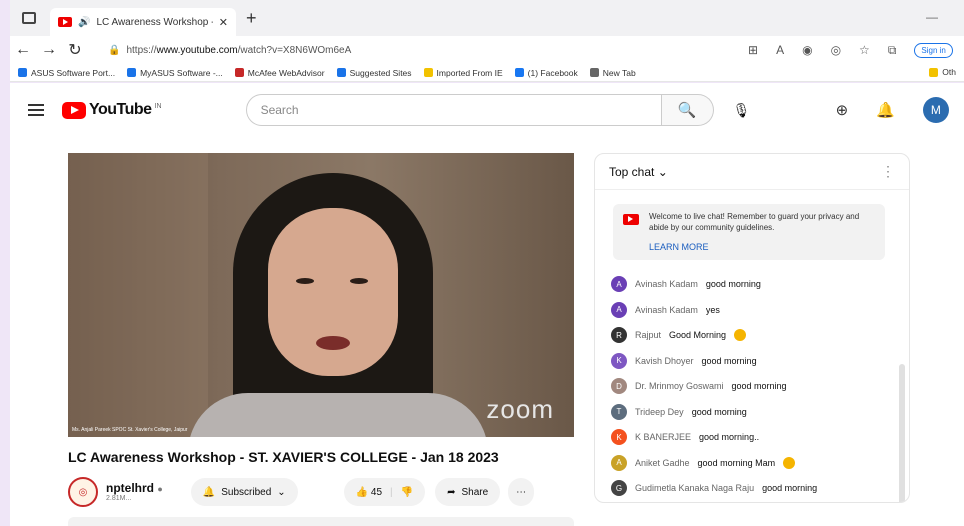 This screenshot has width=964, height=526. What do you see at coordinates (279, 73) in the screenshot?
I see `bookmark-item: McAfee WebAdvisor` at bounding box center [279, 73].